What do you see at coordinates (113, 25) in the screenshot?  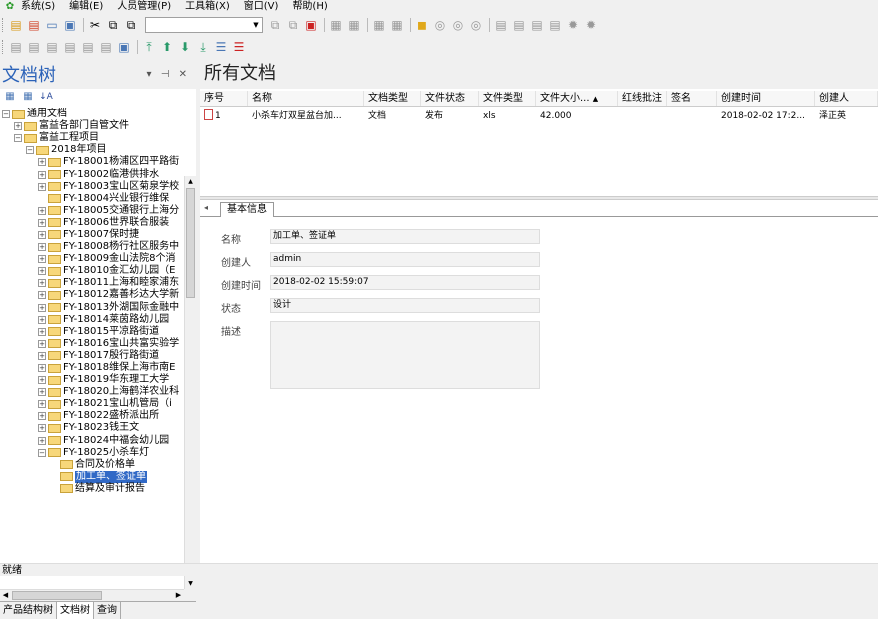 I see `copy-icon: ⧉` at bounding box center [113, 25].